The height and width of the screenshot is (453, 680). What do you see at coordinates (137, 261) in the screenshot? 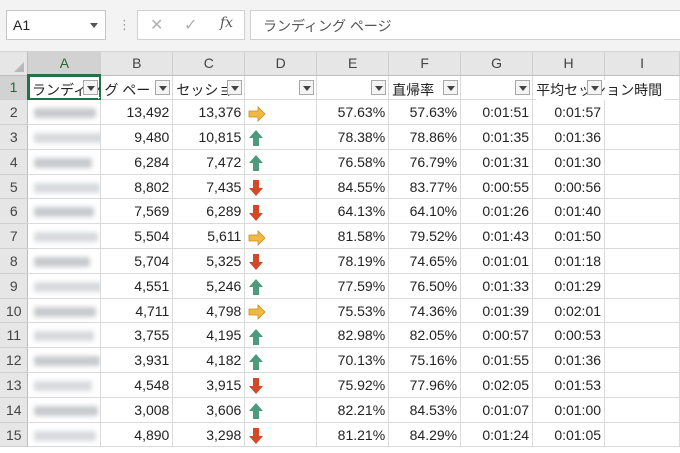
I see `cell-b: 5,704` at bounding box center [137, 261].